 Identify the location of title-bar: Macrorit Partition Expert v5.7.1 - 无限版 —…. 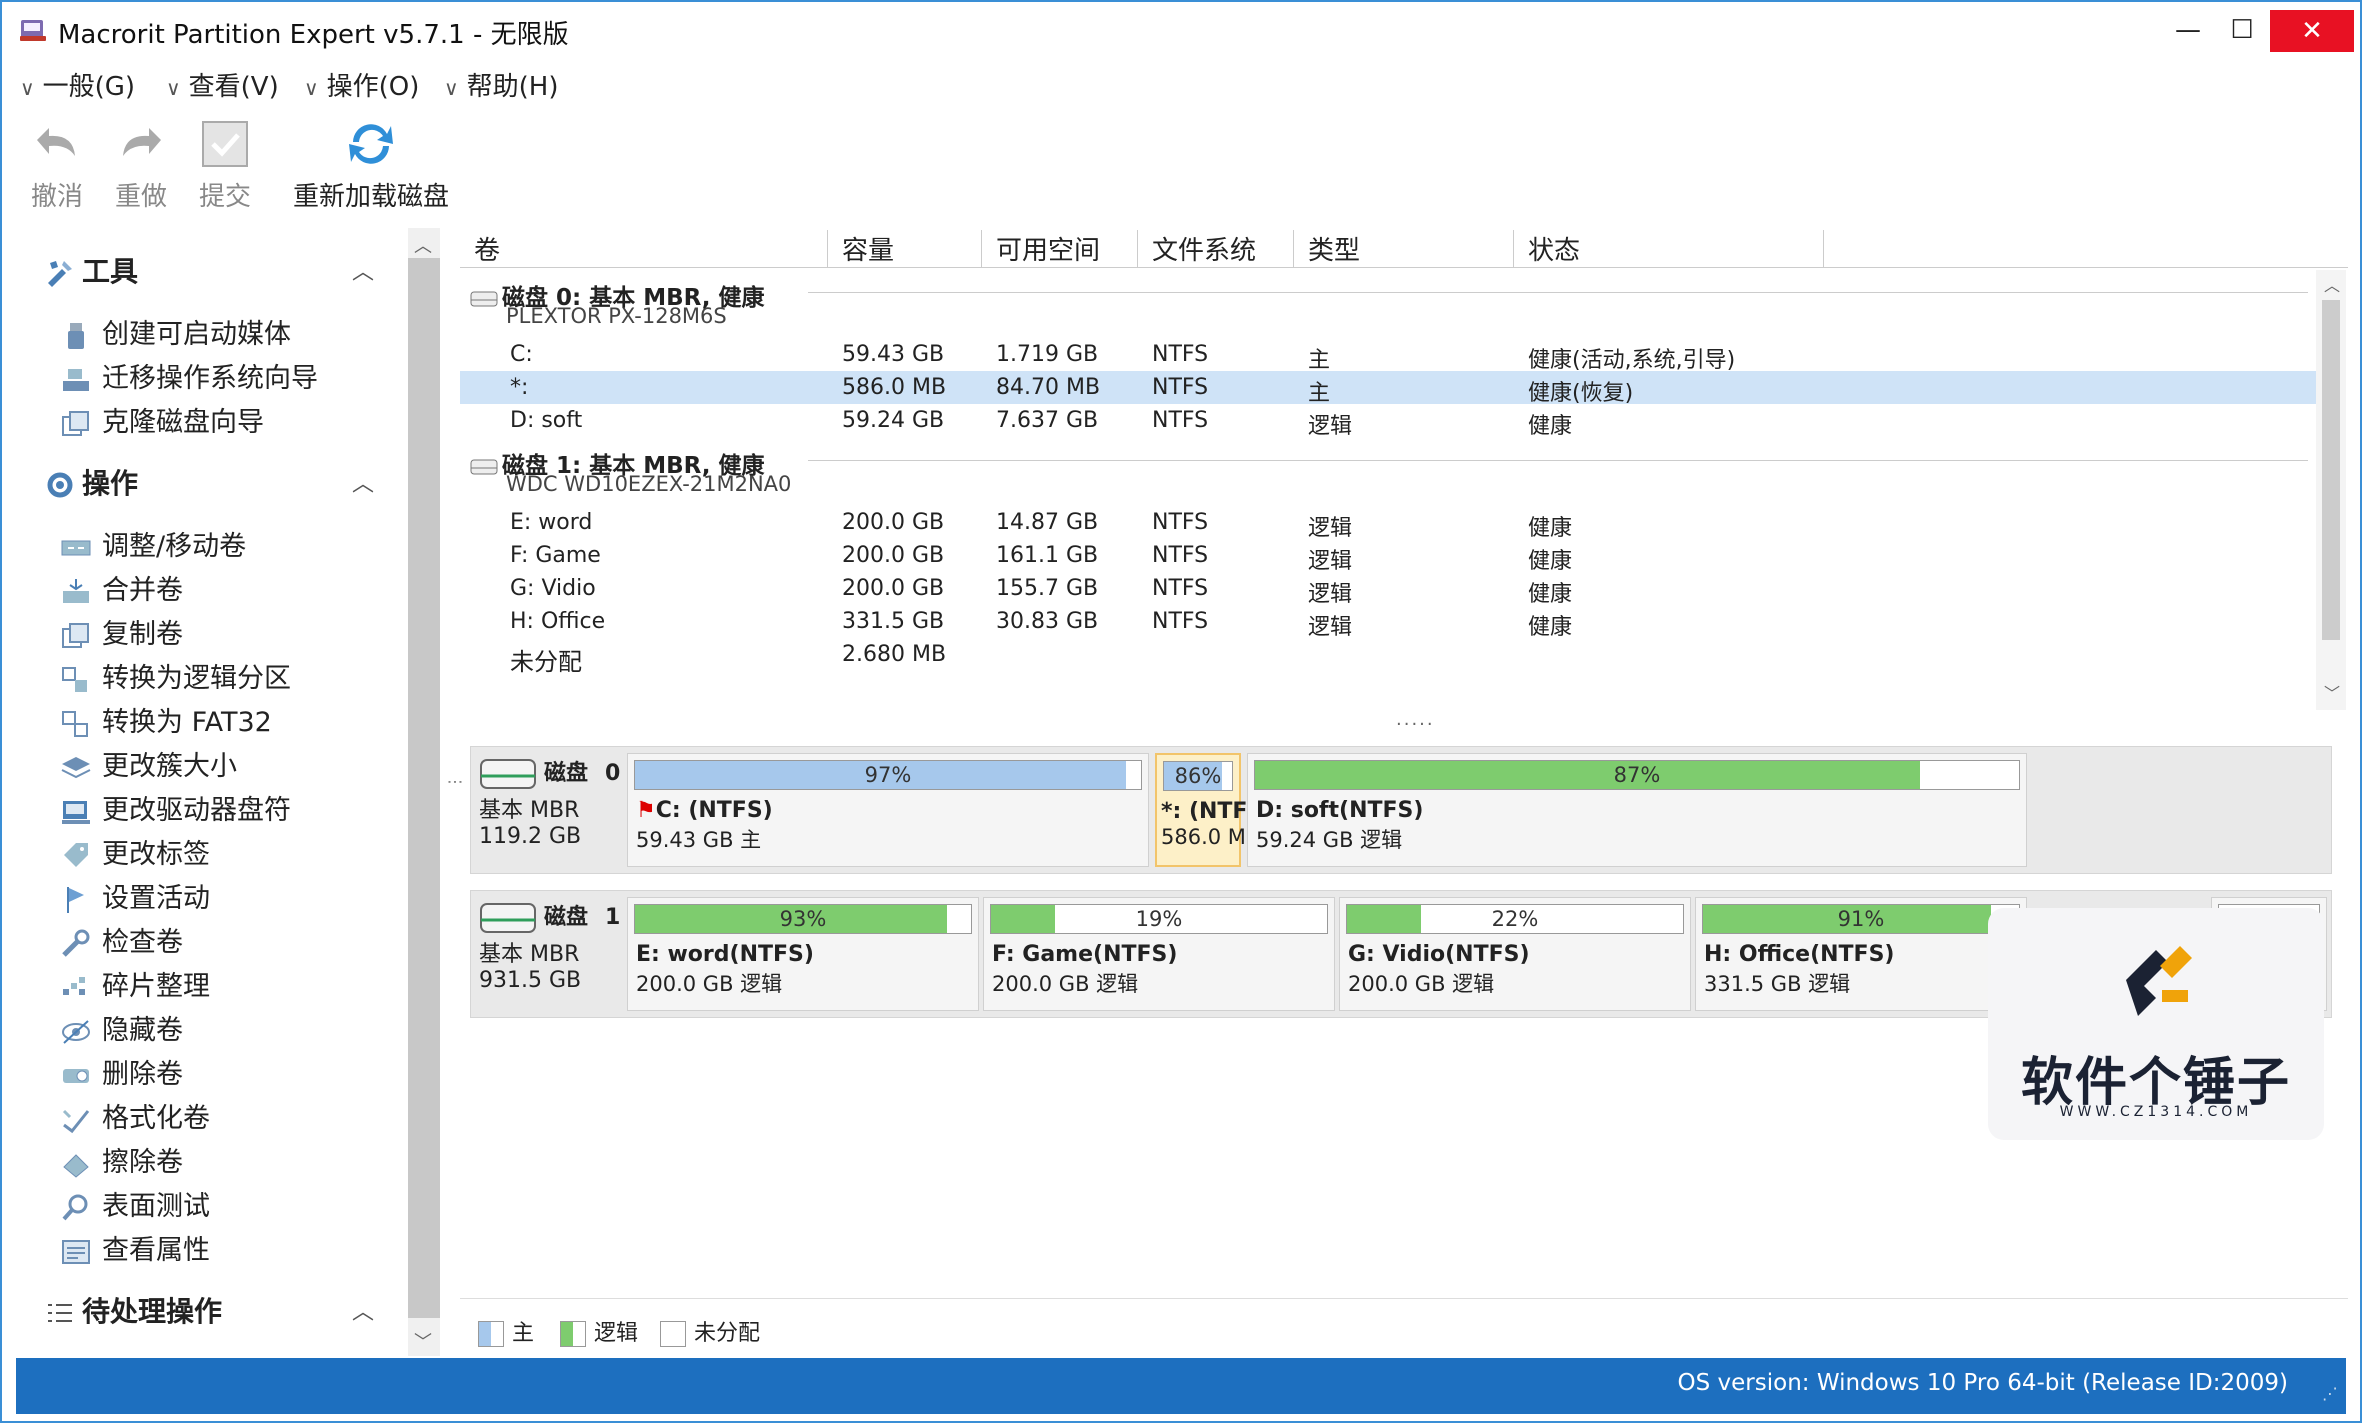
(1181, 31).